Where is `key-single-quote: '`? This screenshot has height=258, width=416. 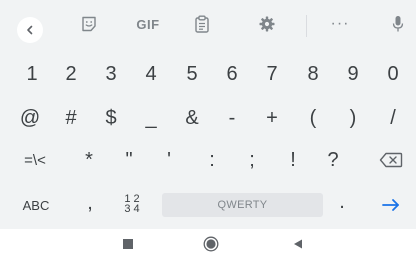 key-single-quote: ' is located at coordinates (169, 160).